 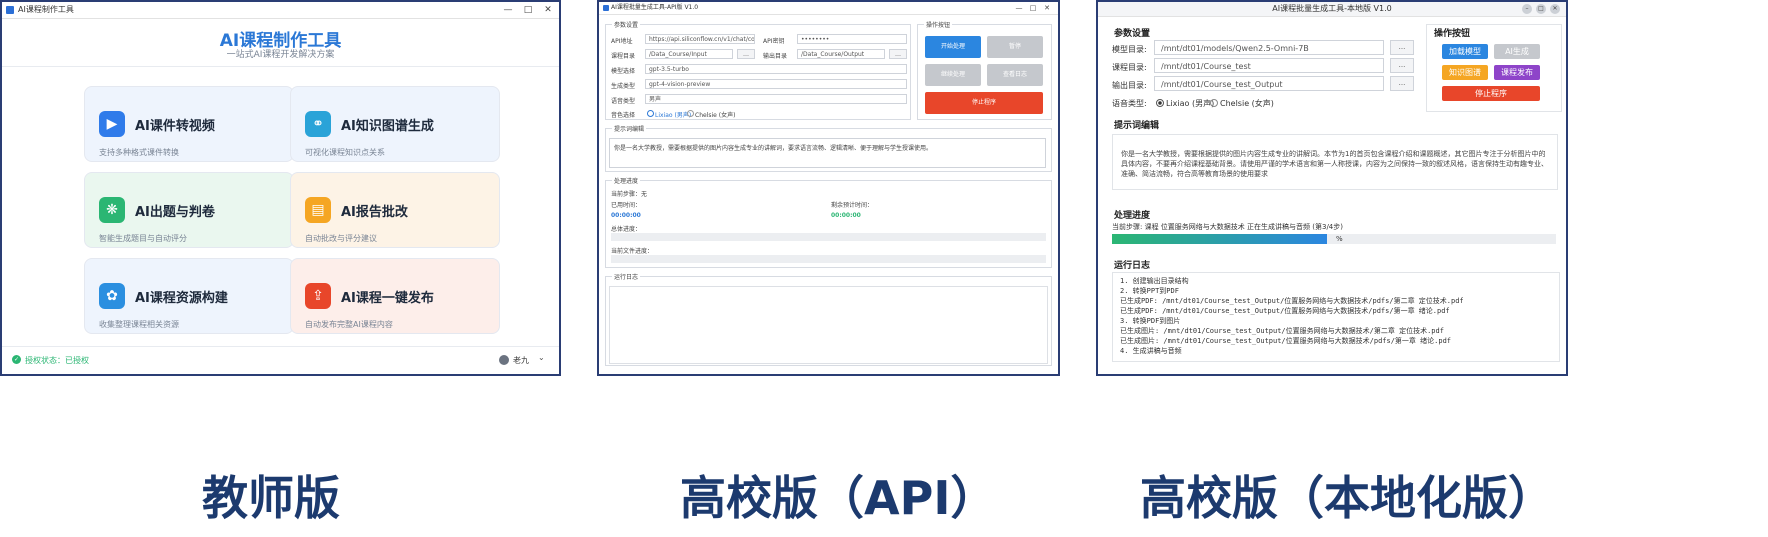 I want to click on feature-card: ✿ AI课程资源构建 收集整理课程相关资源, so click(x=189, y=296).